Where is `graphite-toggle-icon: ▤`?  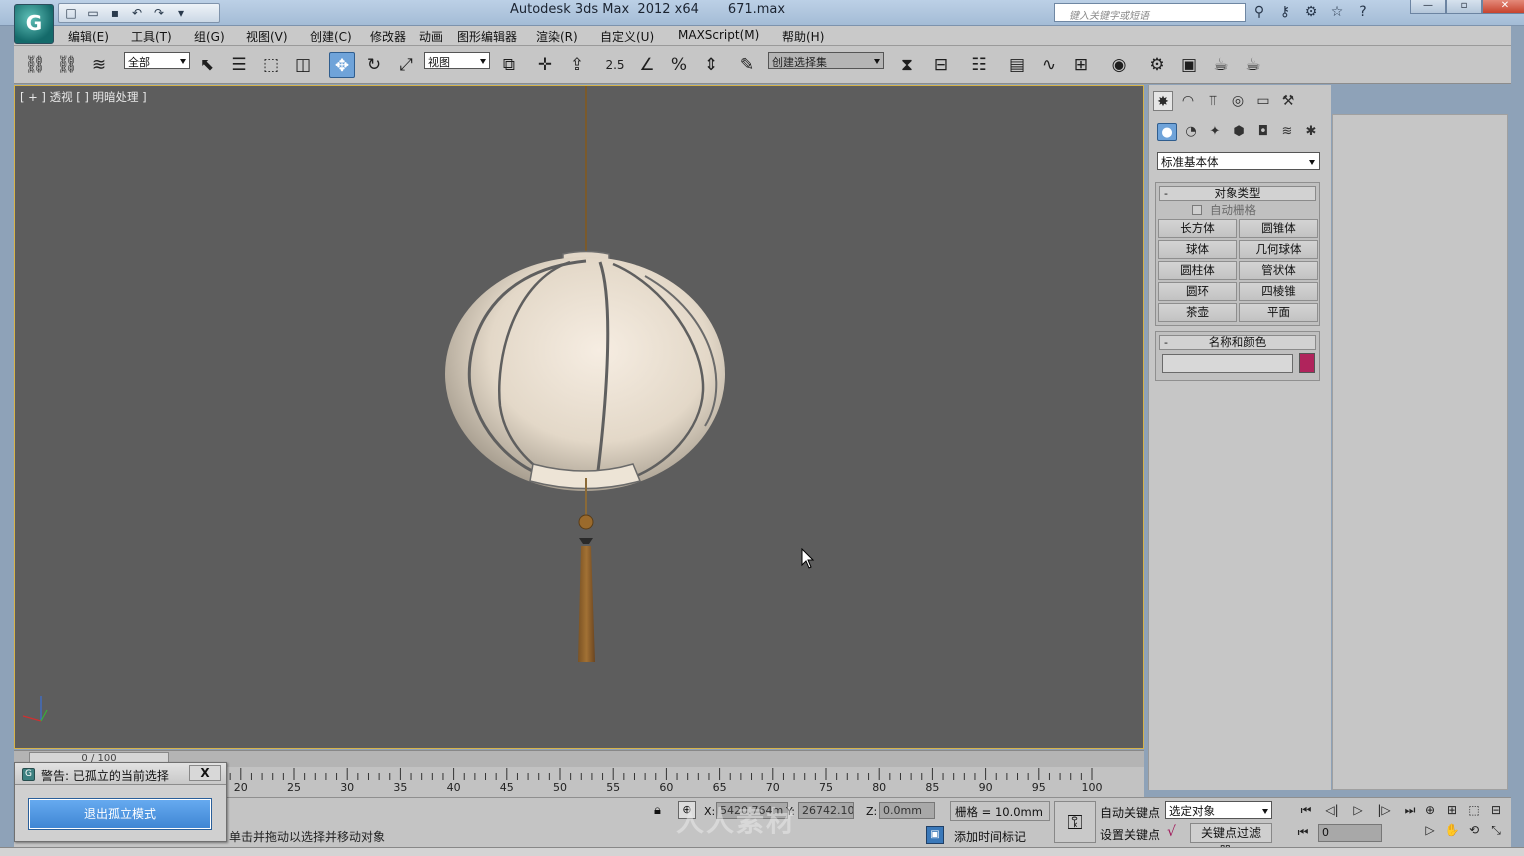
graphite-toggle-icon: ▤ is located at coordinates (1017, 65).